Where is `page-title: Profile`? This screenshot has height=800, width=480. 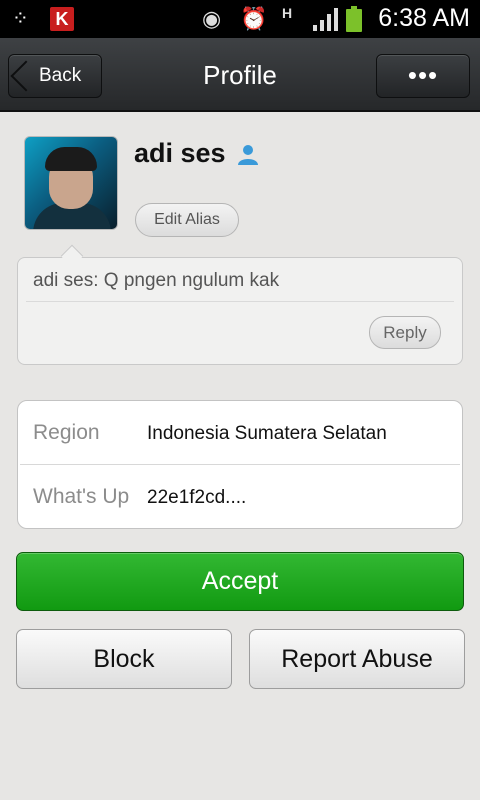
page-title: Profile is located at coordinates (240, 75).